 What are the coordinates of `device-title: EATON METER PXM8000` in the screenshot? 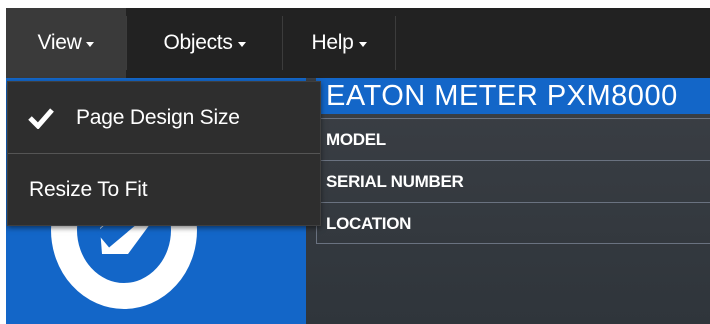 It's located at (513, 96).